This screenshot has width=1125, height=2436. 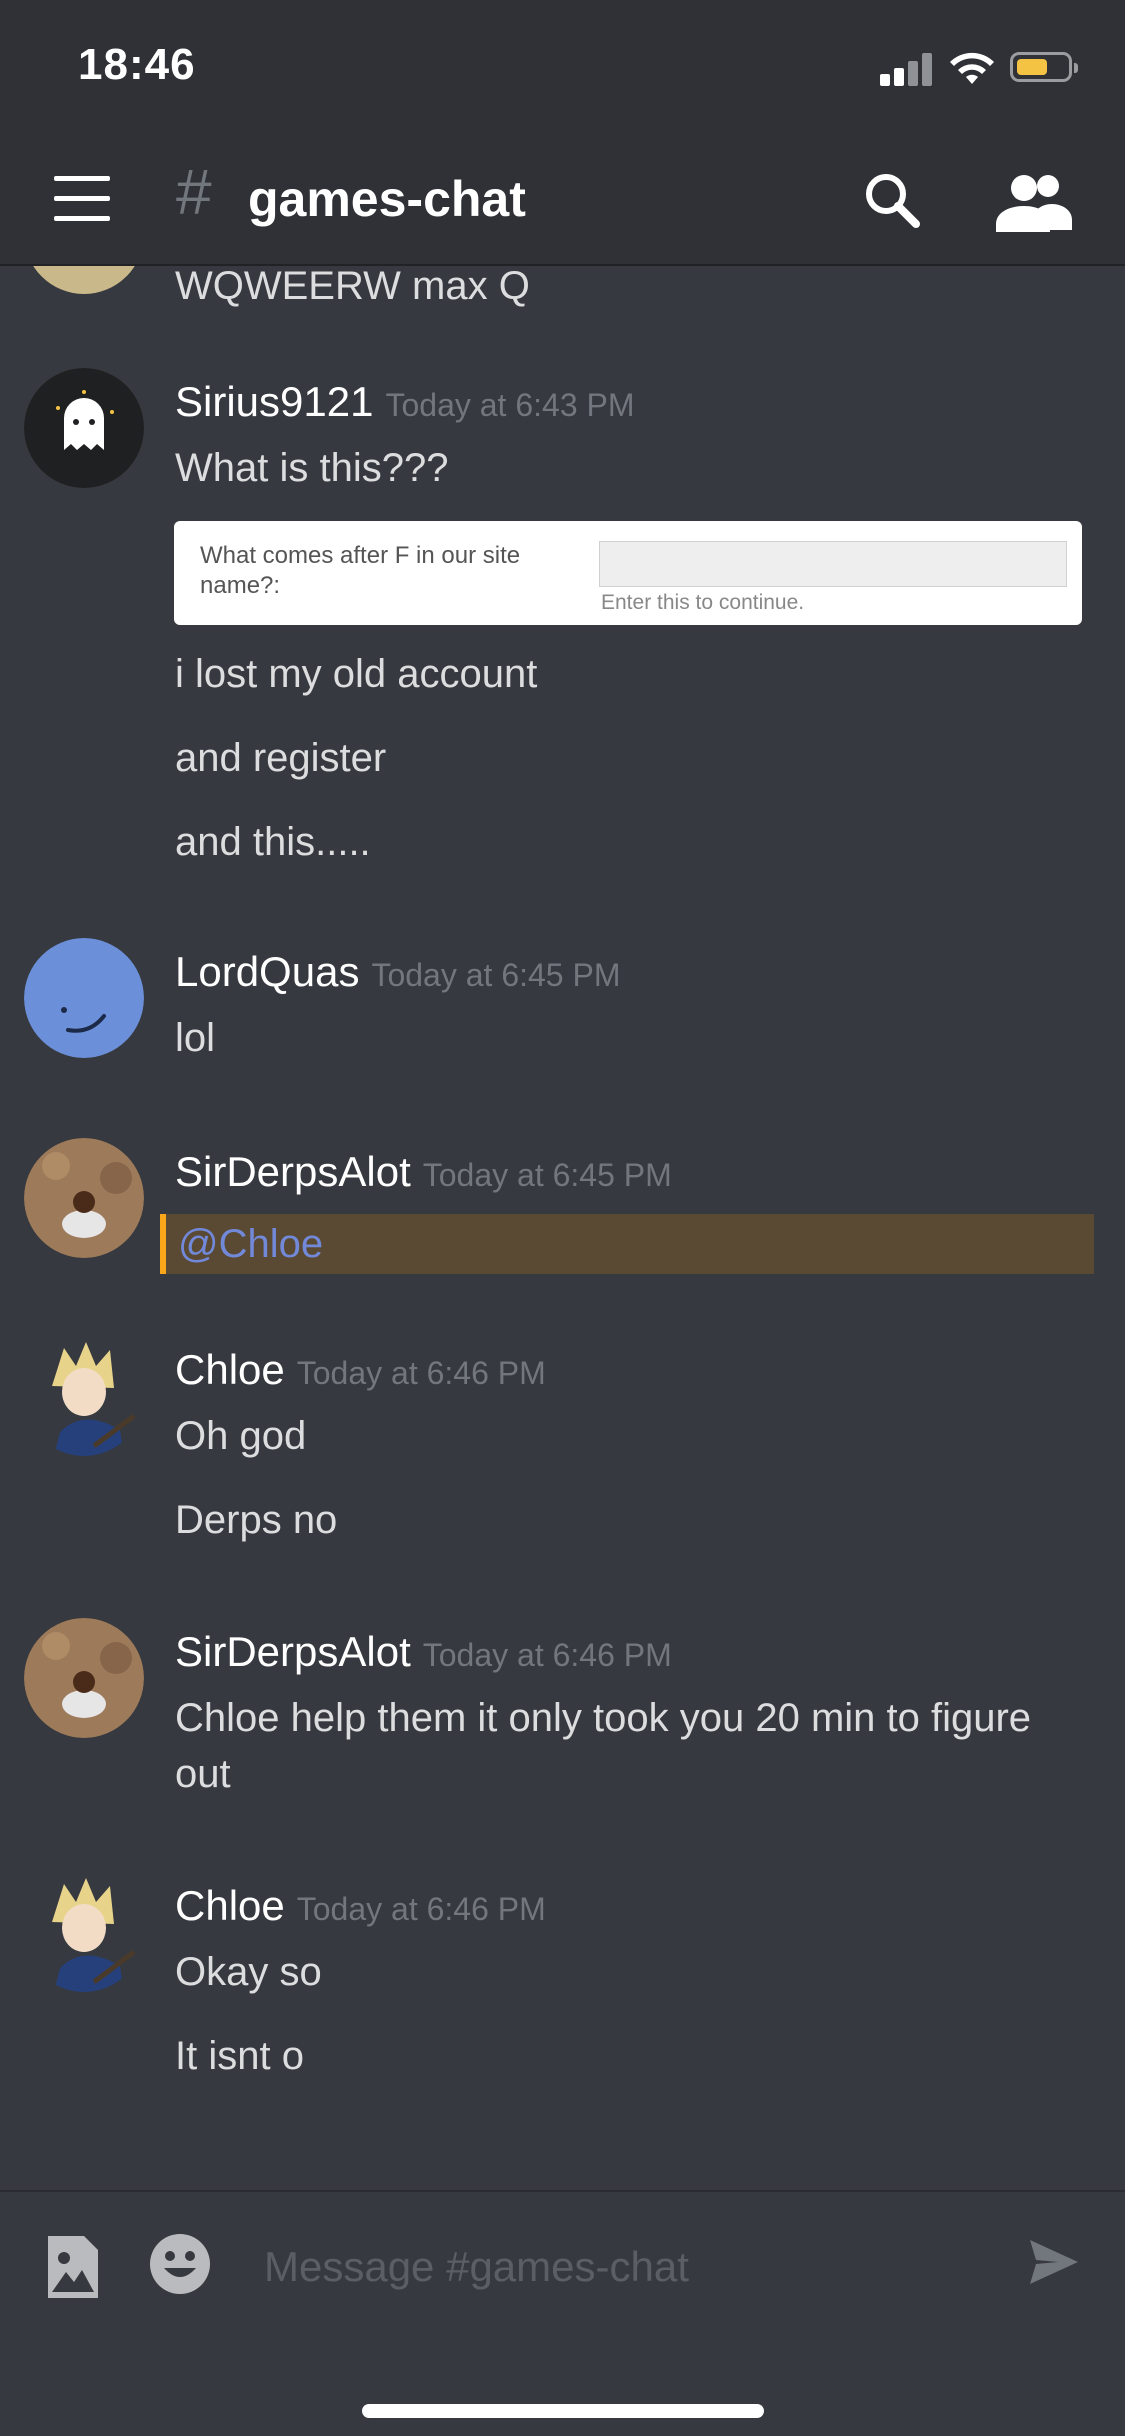 I want to click on message-text: Oh god, so click(x=241, y=1436).